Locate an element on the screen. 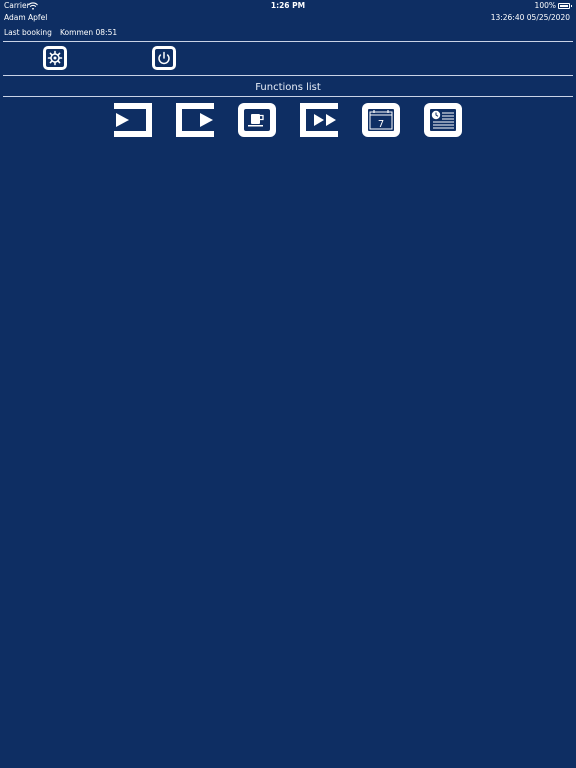 The image size is (576, 768). calendar-icon: 7 is located at coordinates (381, 120).